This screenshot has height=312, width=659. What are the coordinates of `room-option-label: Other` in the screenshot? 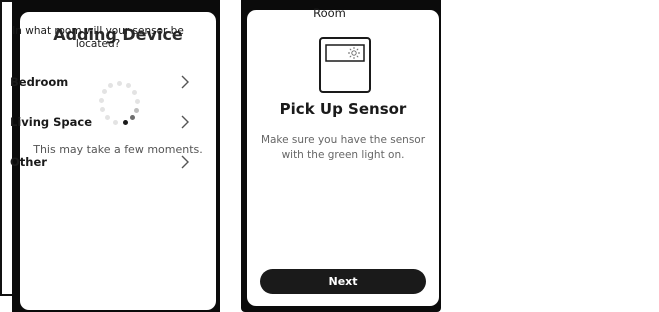 It's located at (28, 162).